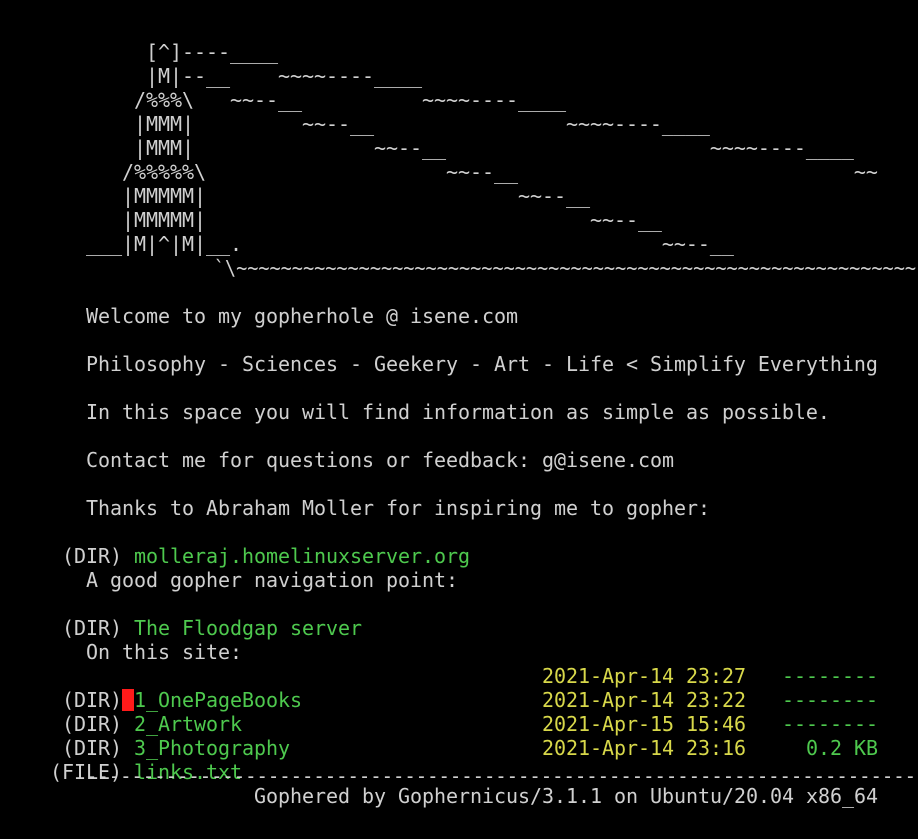 This screenshot has width=918, height=839. Describe the element at coordinates (368, 244) in the screenshot. I see `ascii-line-9: ___|M|^|M|__. ~~--__` at that location.